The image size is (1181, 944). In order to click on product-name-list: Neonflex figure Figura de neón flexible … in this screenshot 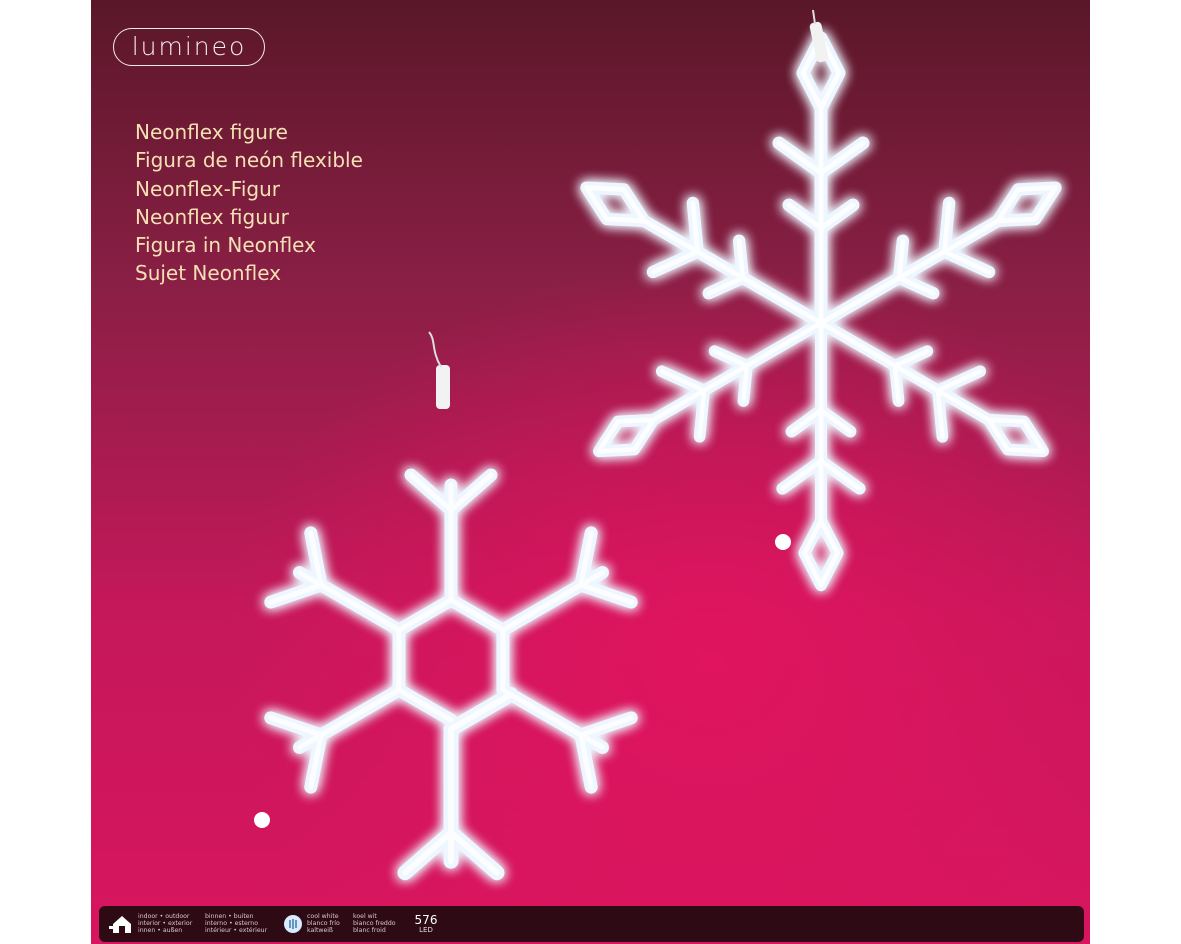, I will do `click(249, 203)`.